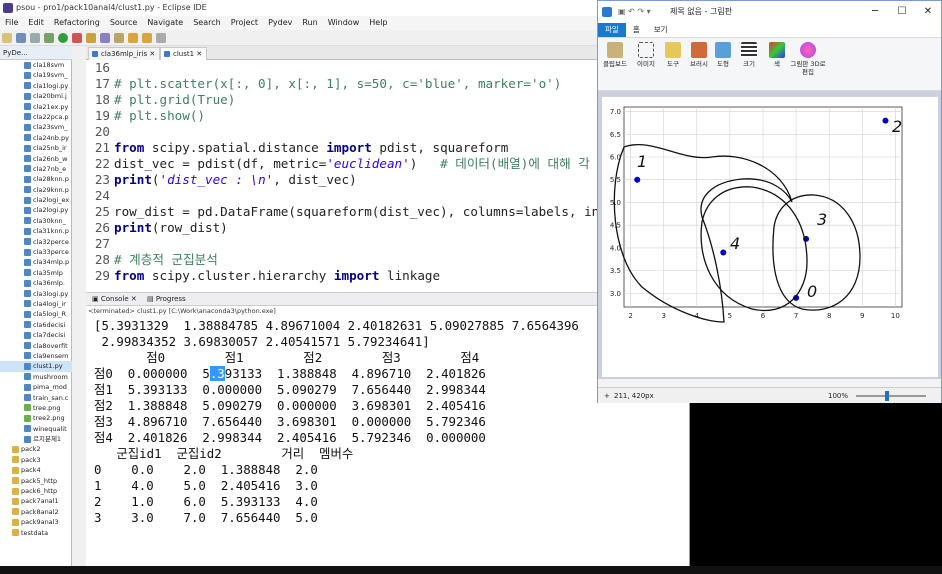 This screenshot has height=574, width=942. Describe the element at coordinates (875, 12) in the screenshot. I see `minimize-button: ─` at that location.